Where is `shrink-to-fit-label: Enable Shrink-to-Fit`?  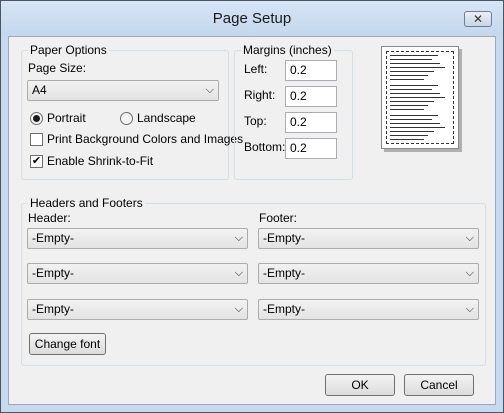 shrink-to-fit-label: Enable Shrink-to-Fit is located at coordinates (100, 161).